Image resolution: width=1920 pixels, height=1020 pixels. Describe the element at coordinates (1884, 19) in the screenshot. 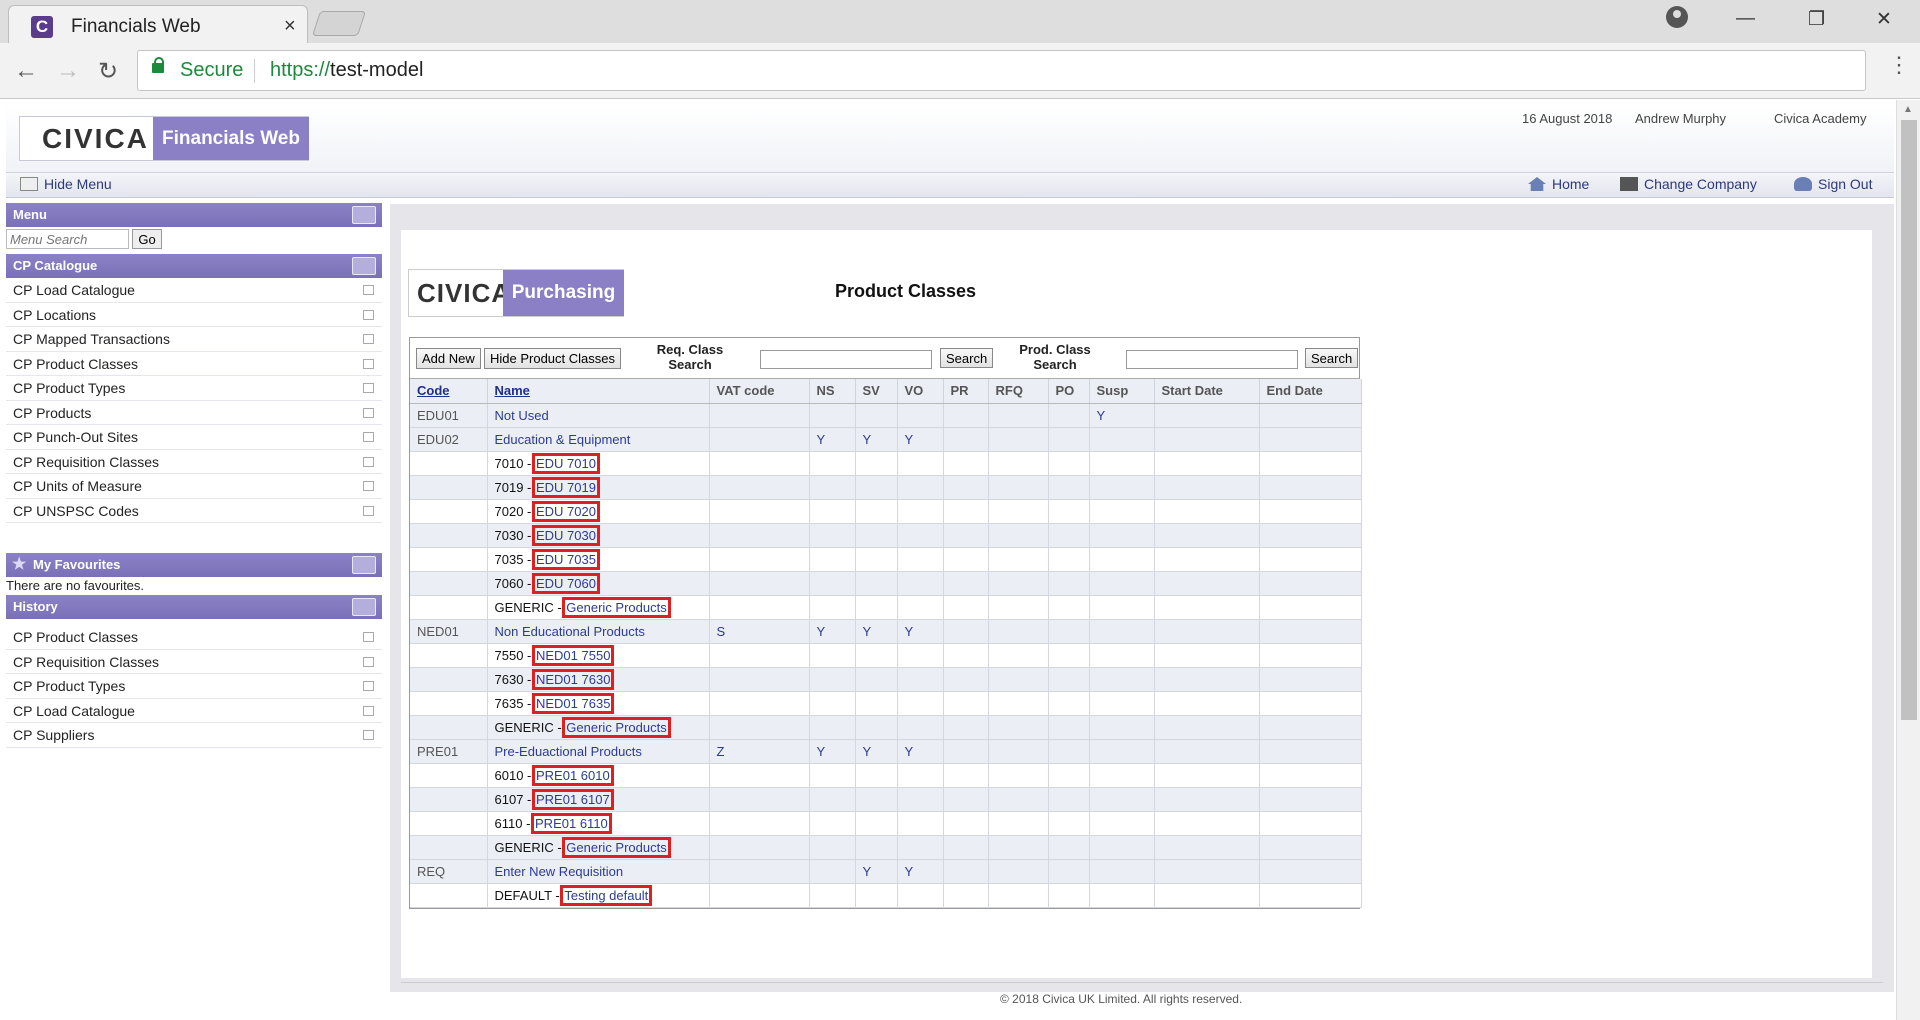

I see `close-icon: ✕` at that location.